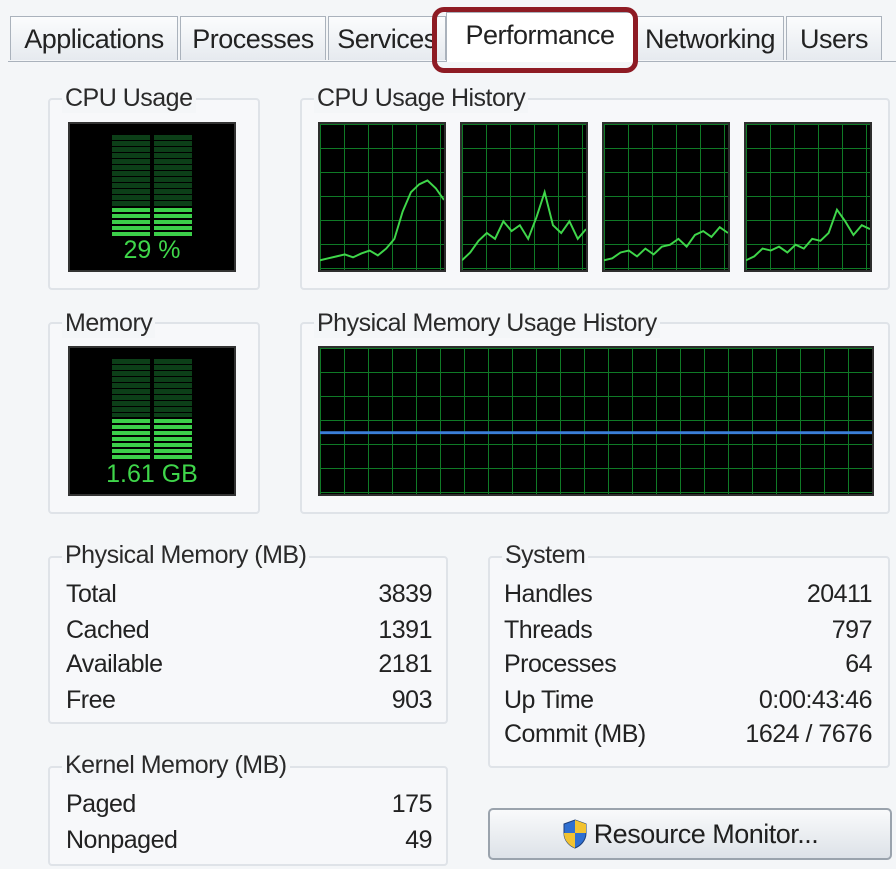 This screenshot has height=869, width=896. Describe the element at coordinates (666, 197) in the screenshot. I see `cpu-core-3-graph` at that location.